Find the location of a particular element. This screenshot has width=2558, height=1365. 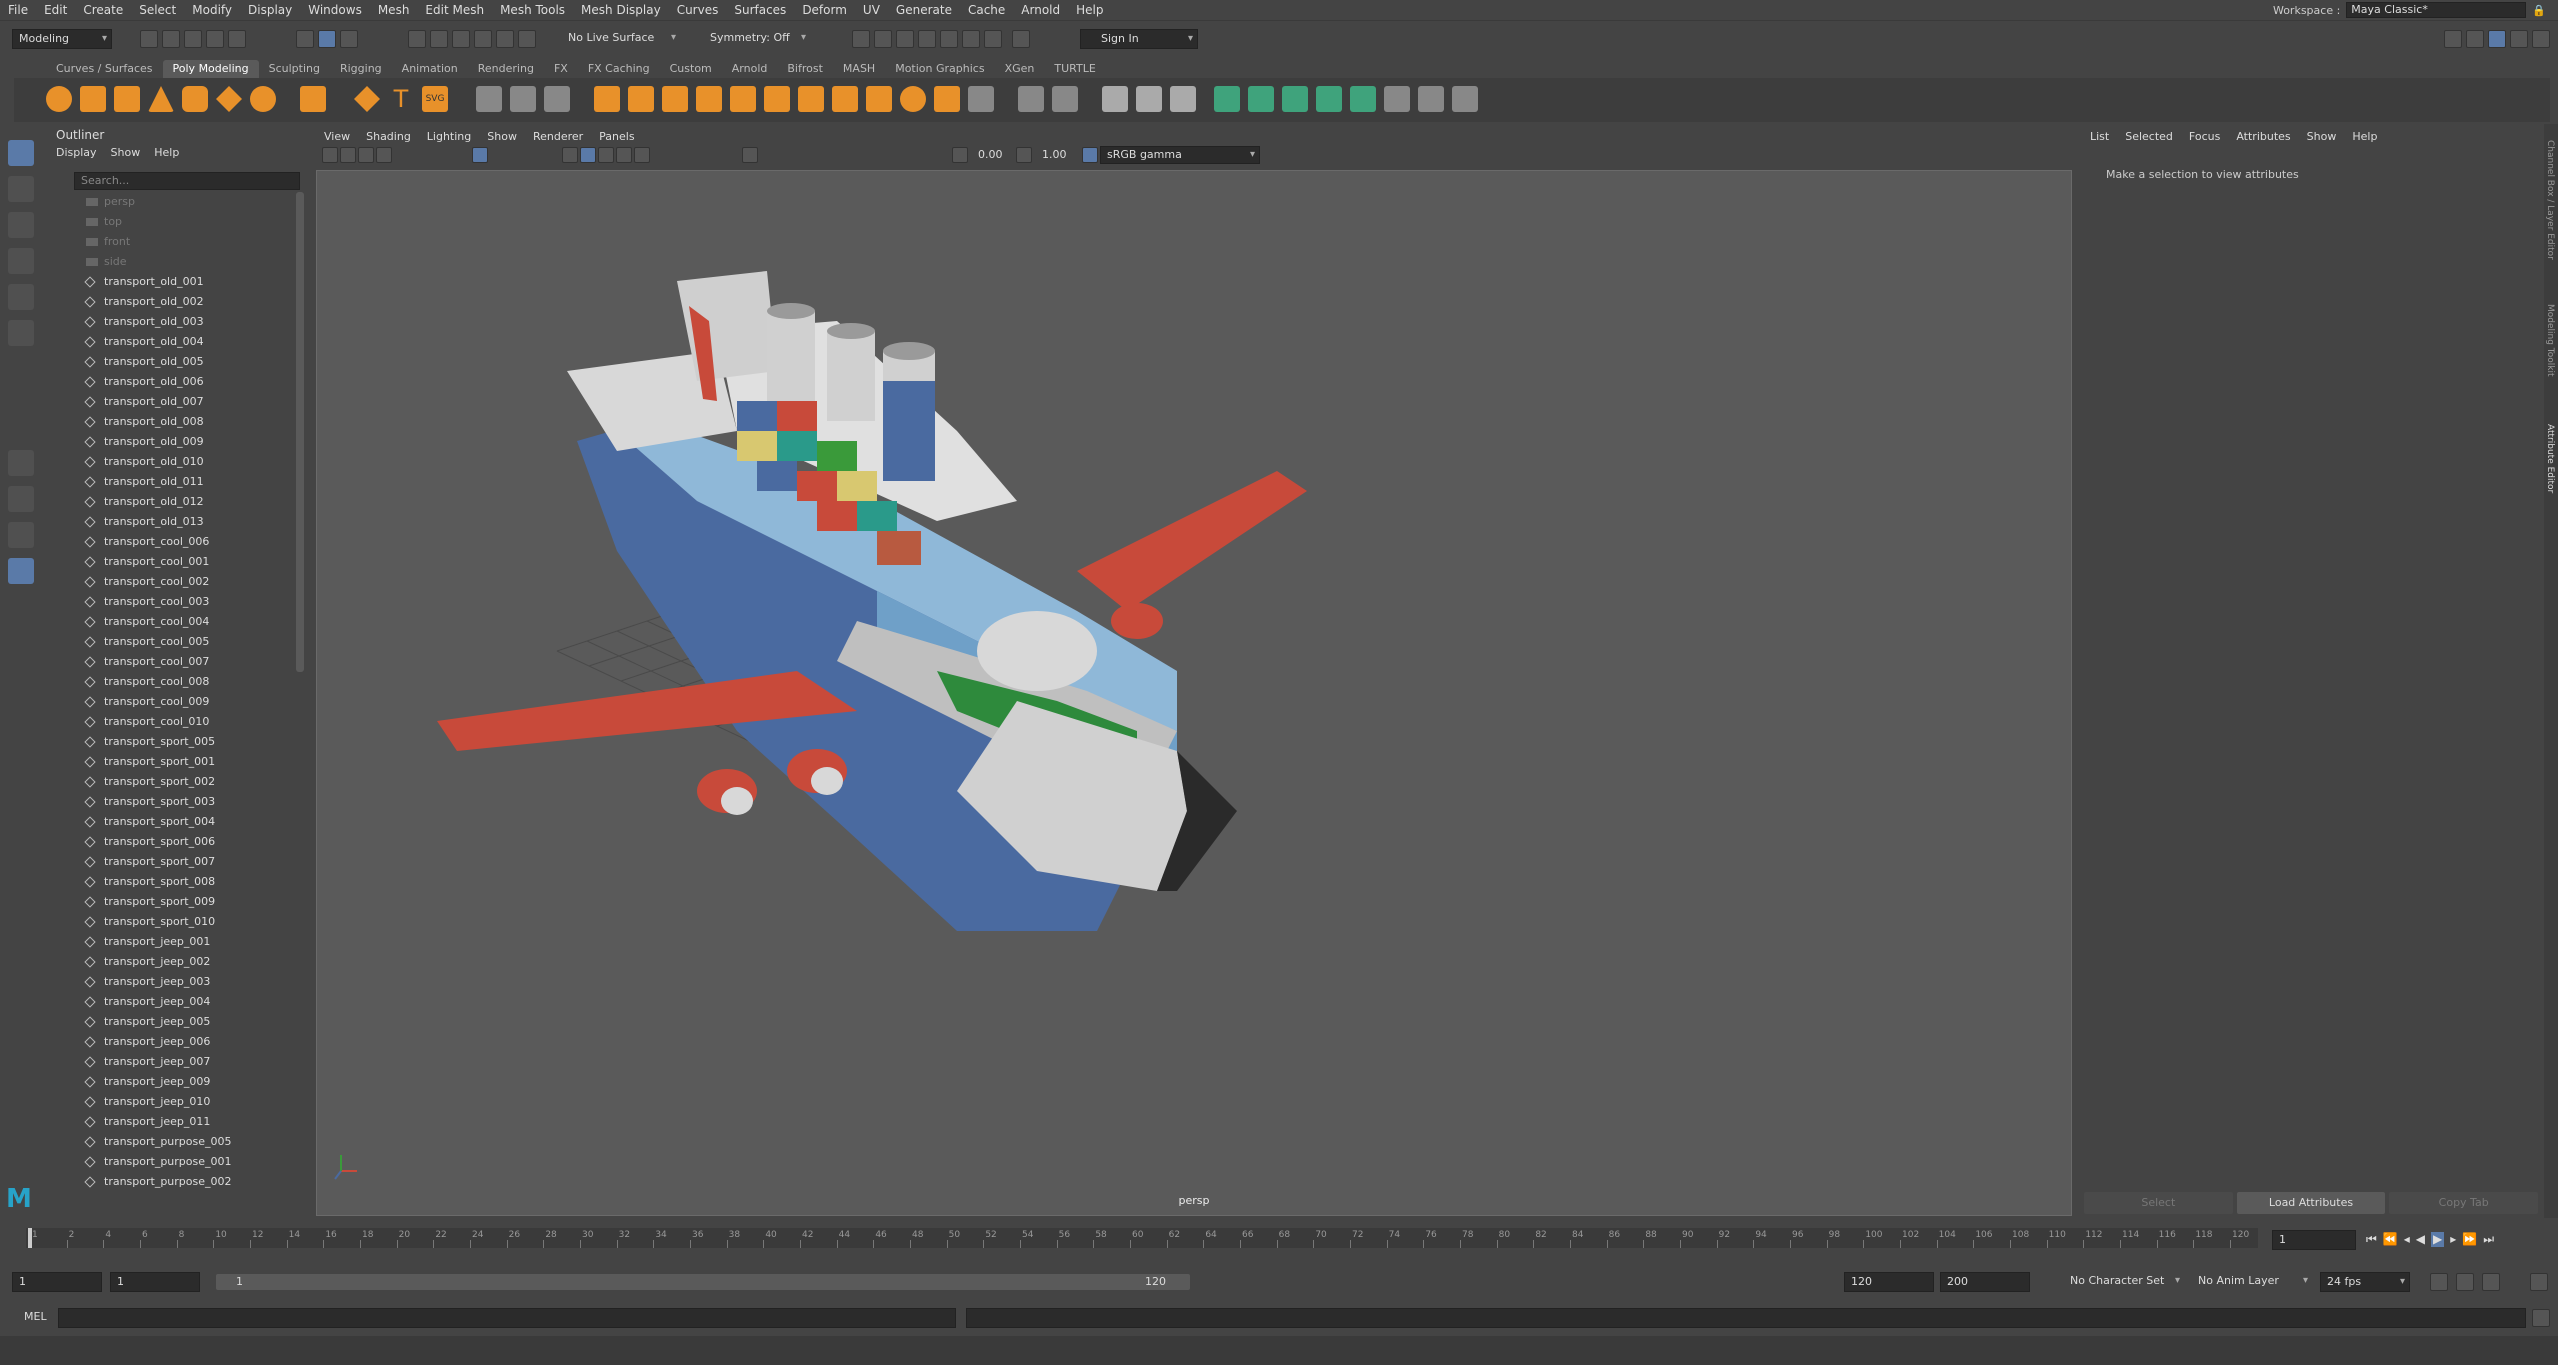

mirror-icon is located at coordinates (947, 99).